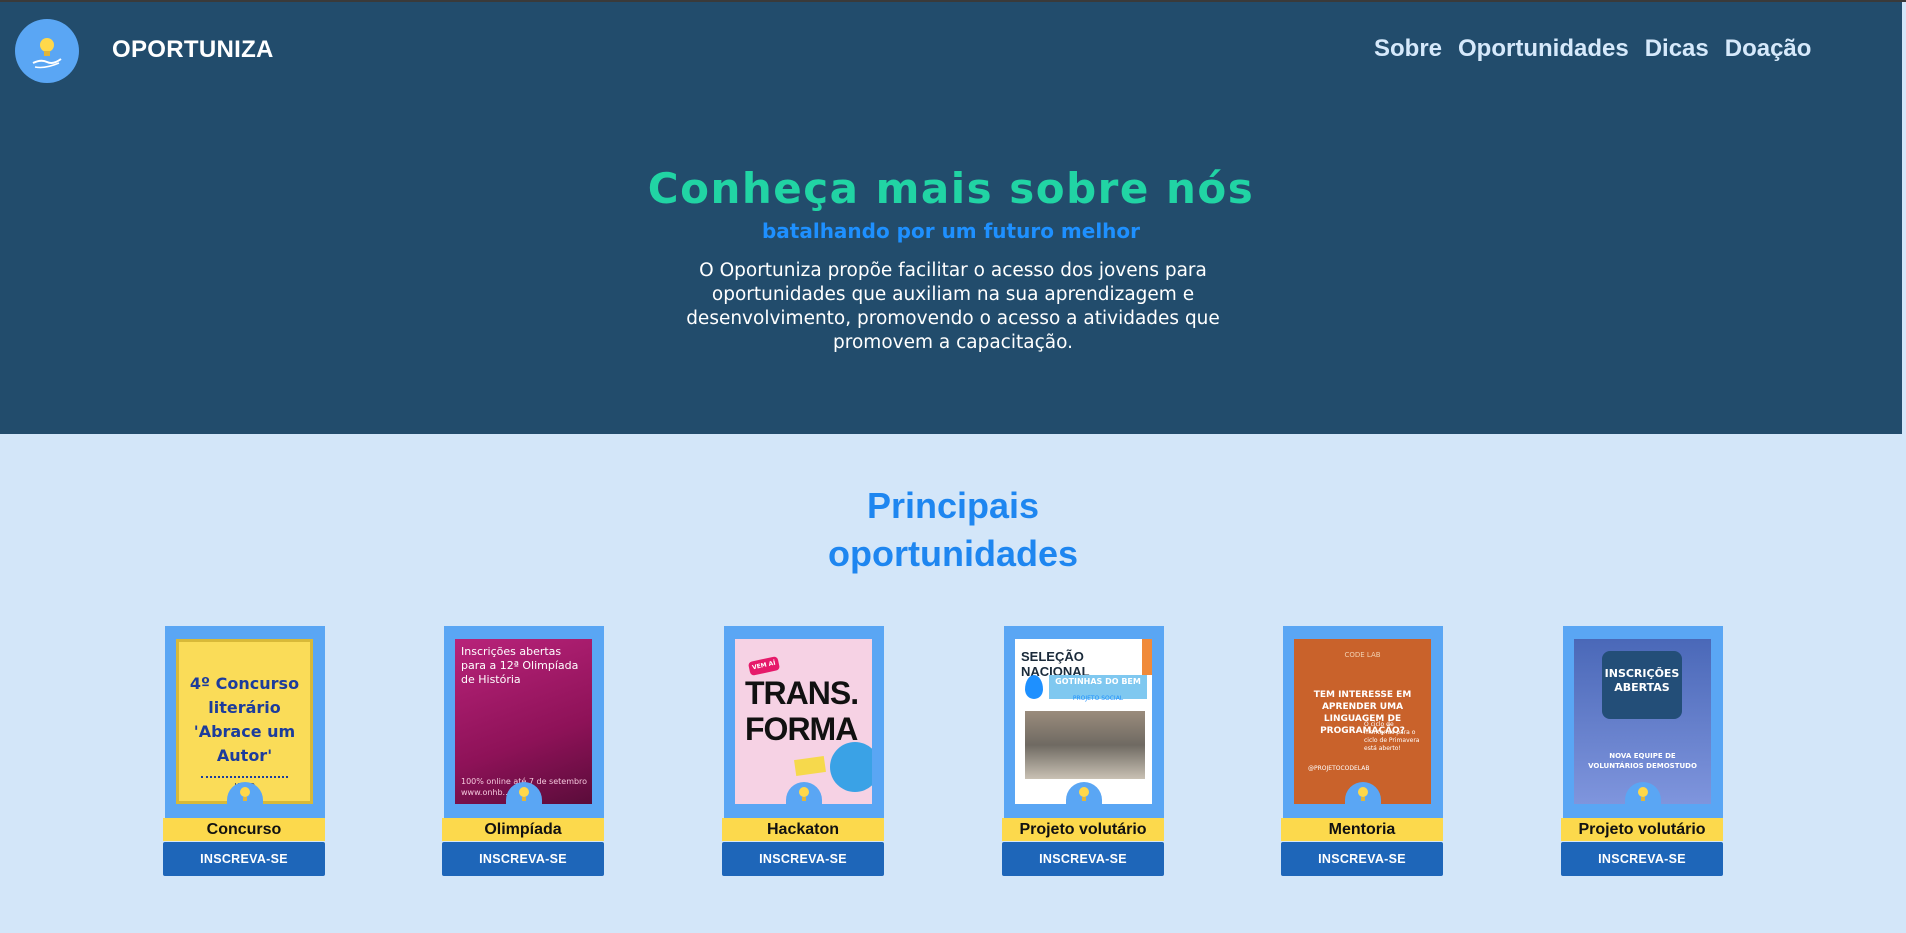 The image size is (1906, 933). I want to click on card-frame: VEM AÍ TRANS. FORMA, so click(804, 722).